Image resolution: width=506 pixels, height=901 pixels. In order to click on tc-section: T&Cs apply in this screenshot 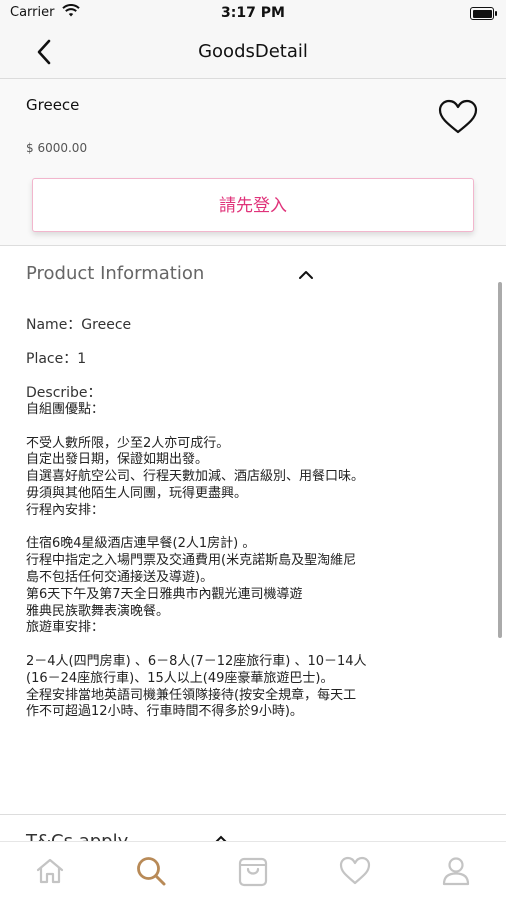, I will do `click(253, 828)`.